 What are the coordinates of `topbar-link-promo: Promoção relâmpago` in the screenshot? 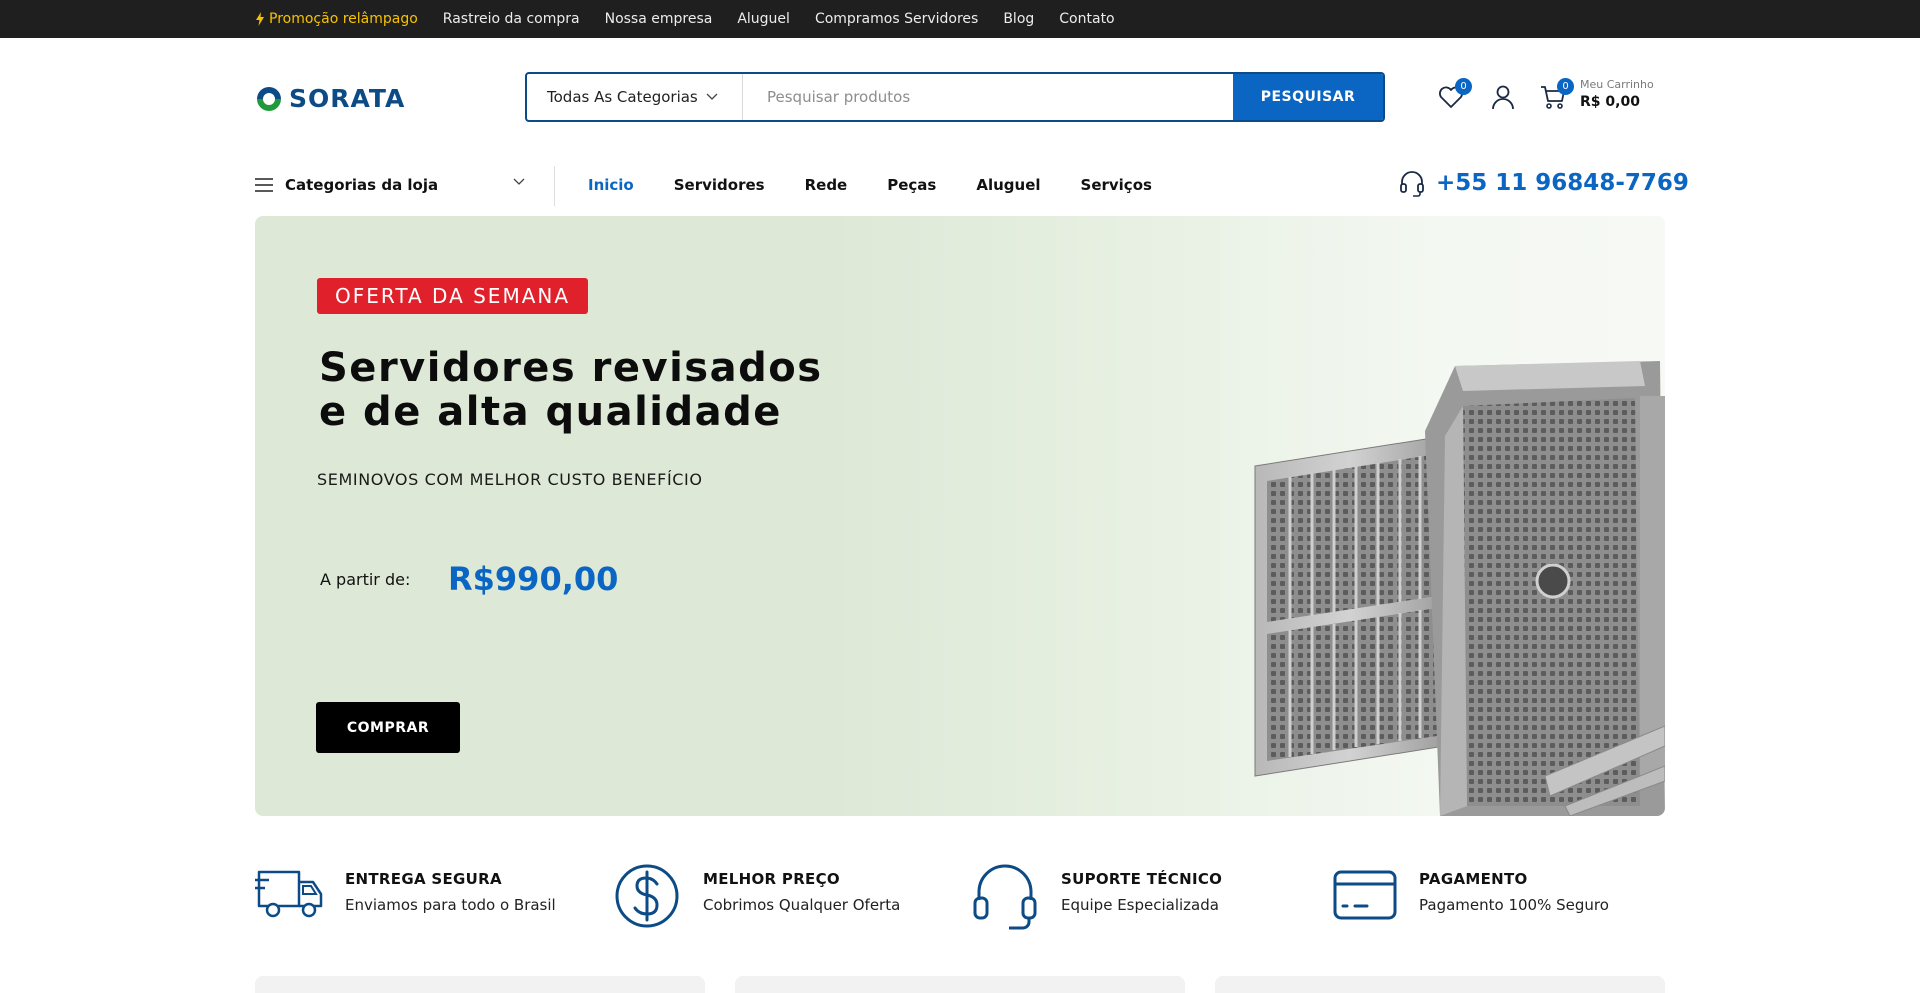 It's located at (336, 19).